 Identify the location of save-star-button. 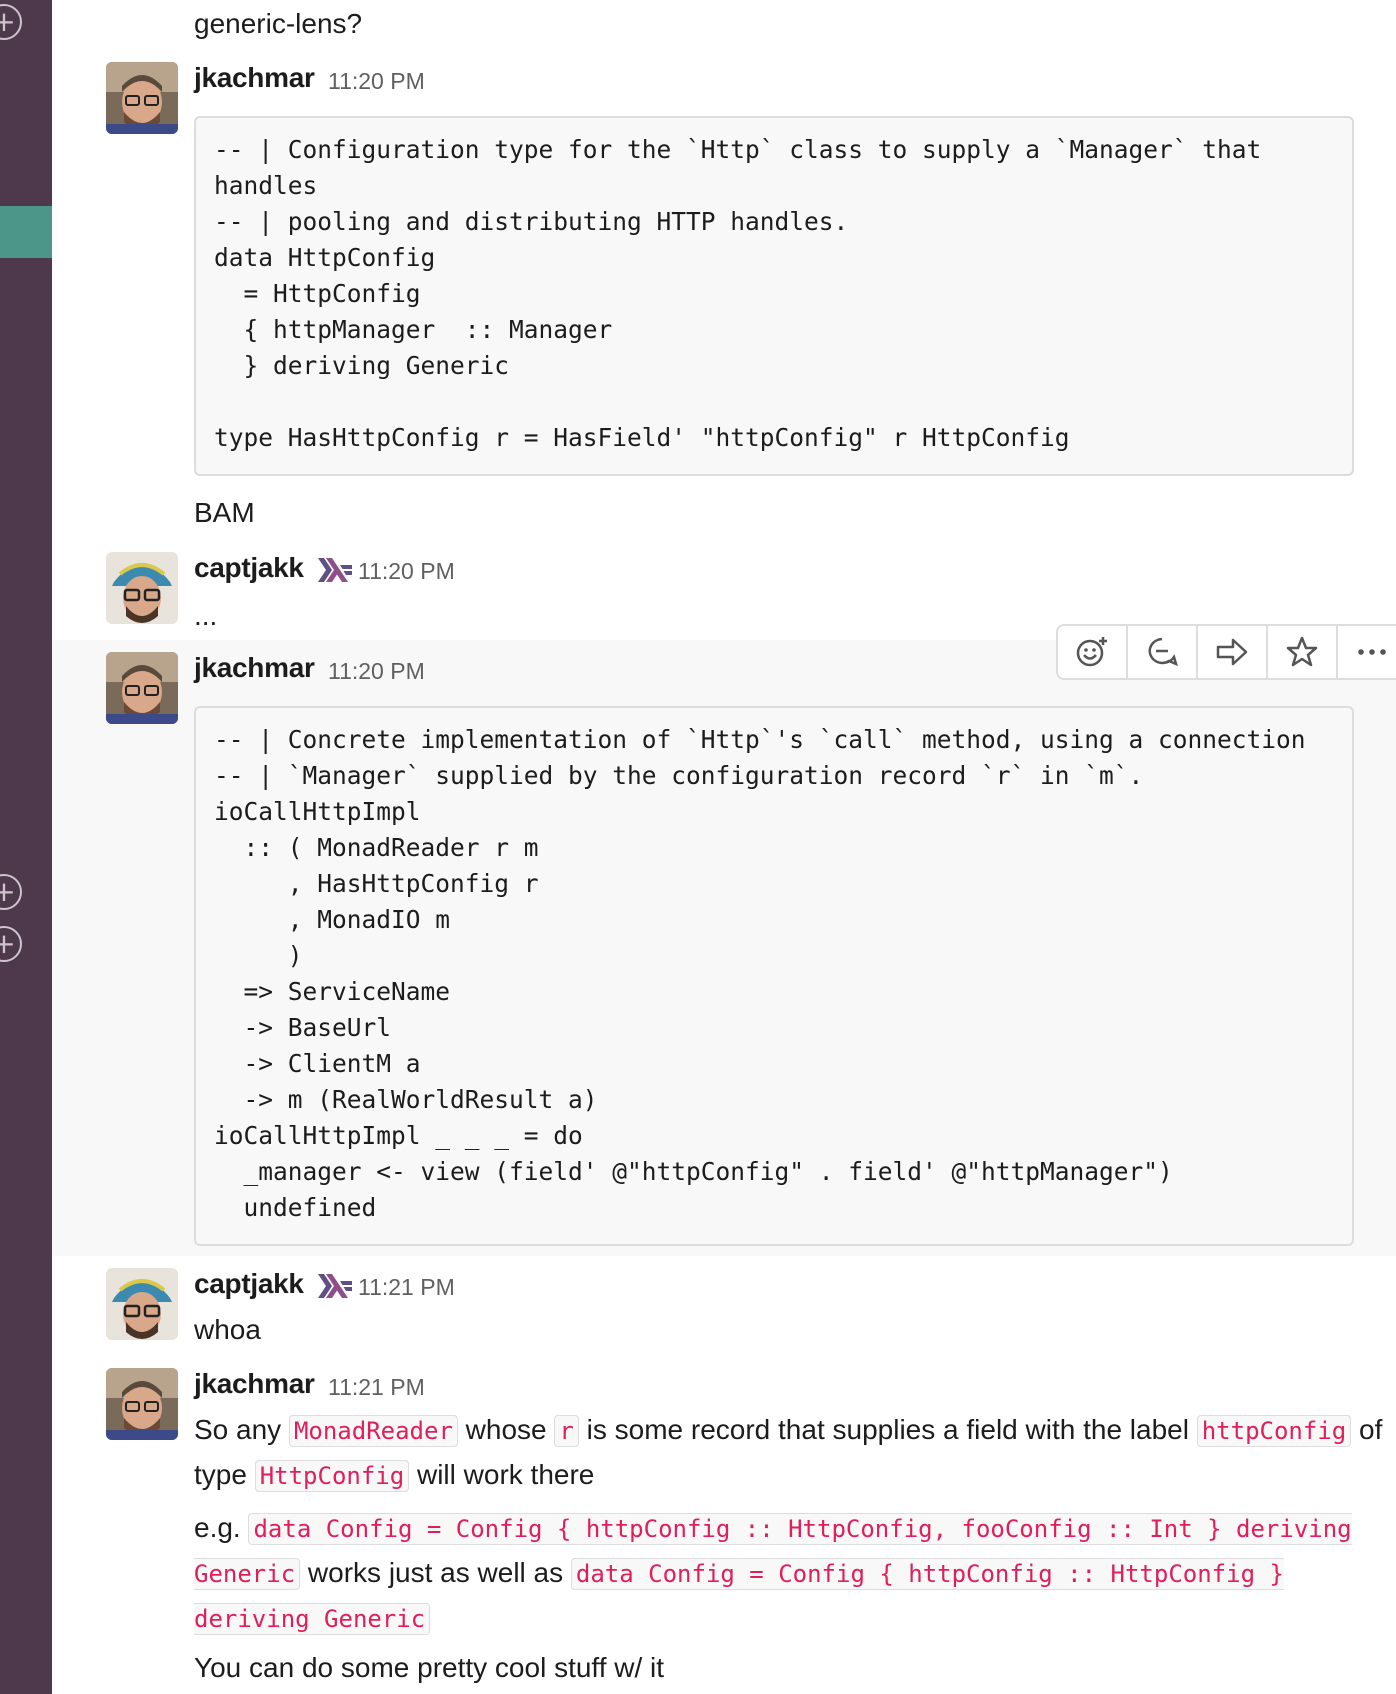
(1303, 652).